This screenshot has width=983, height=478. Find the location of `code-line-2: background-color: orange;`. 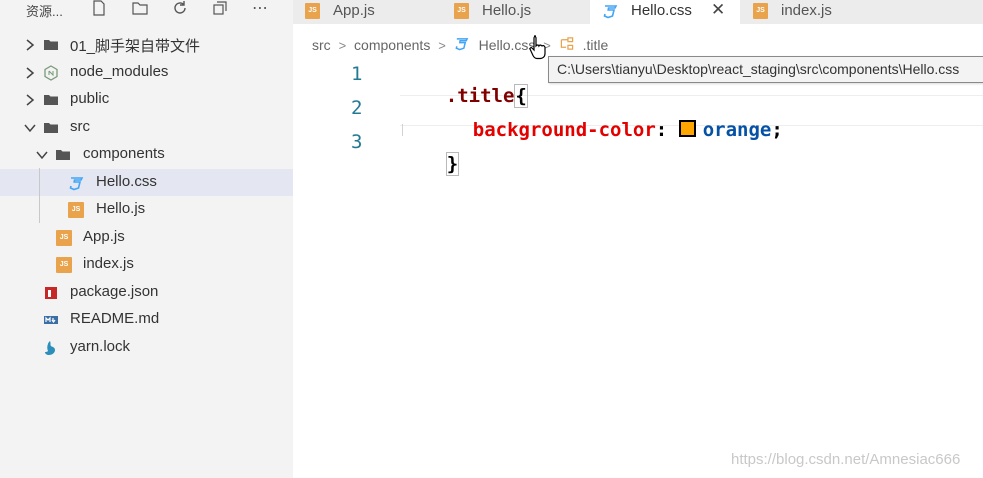

code-line-2: background-color: orange; is located at coordinates (605, 130).